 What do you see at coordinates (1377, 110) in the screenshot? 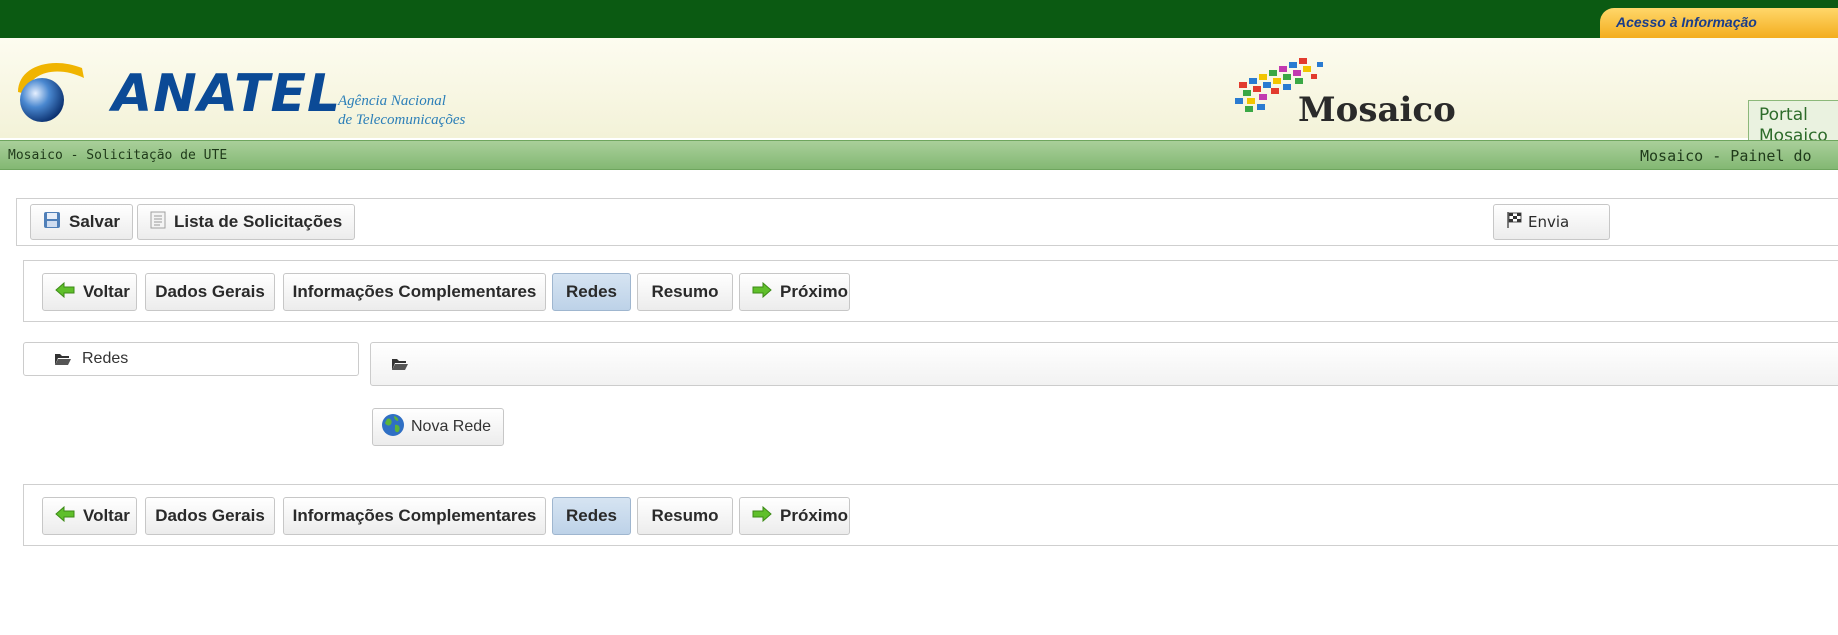
I see `mosaico-brand-text: Mosaico` at bounding box center [1377, 110].